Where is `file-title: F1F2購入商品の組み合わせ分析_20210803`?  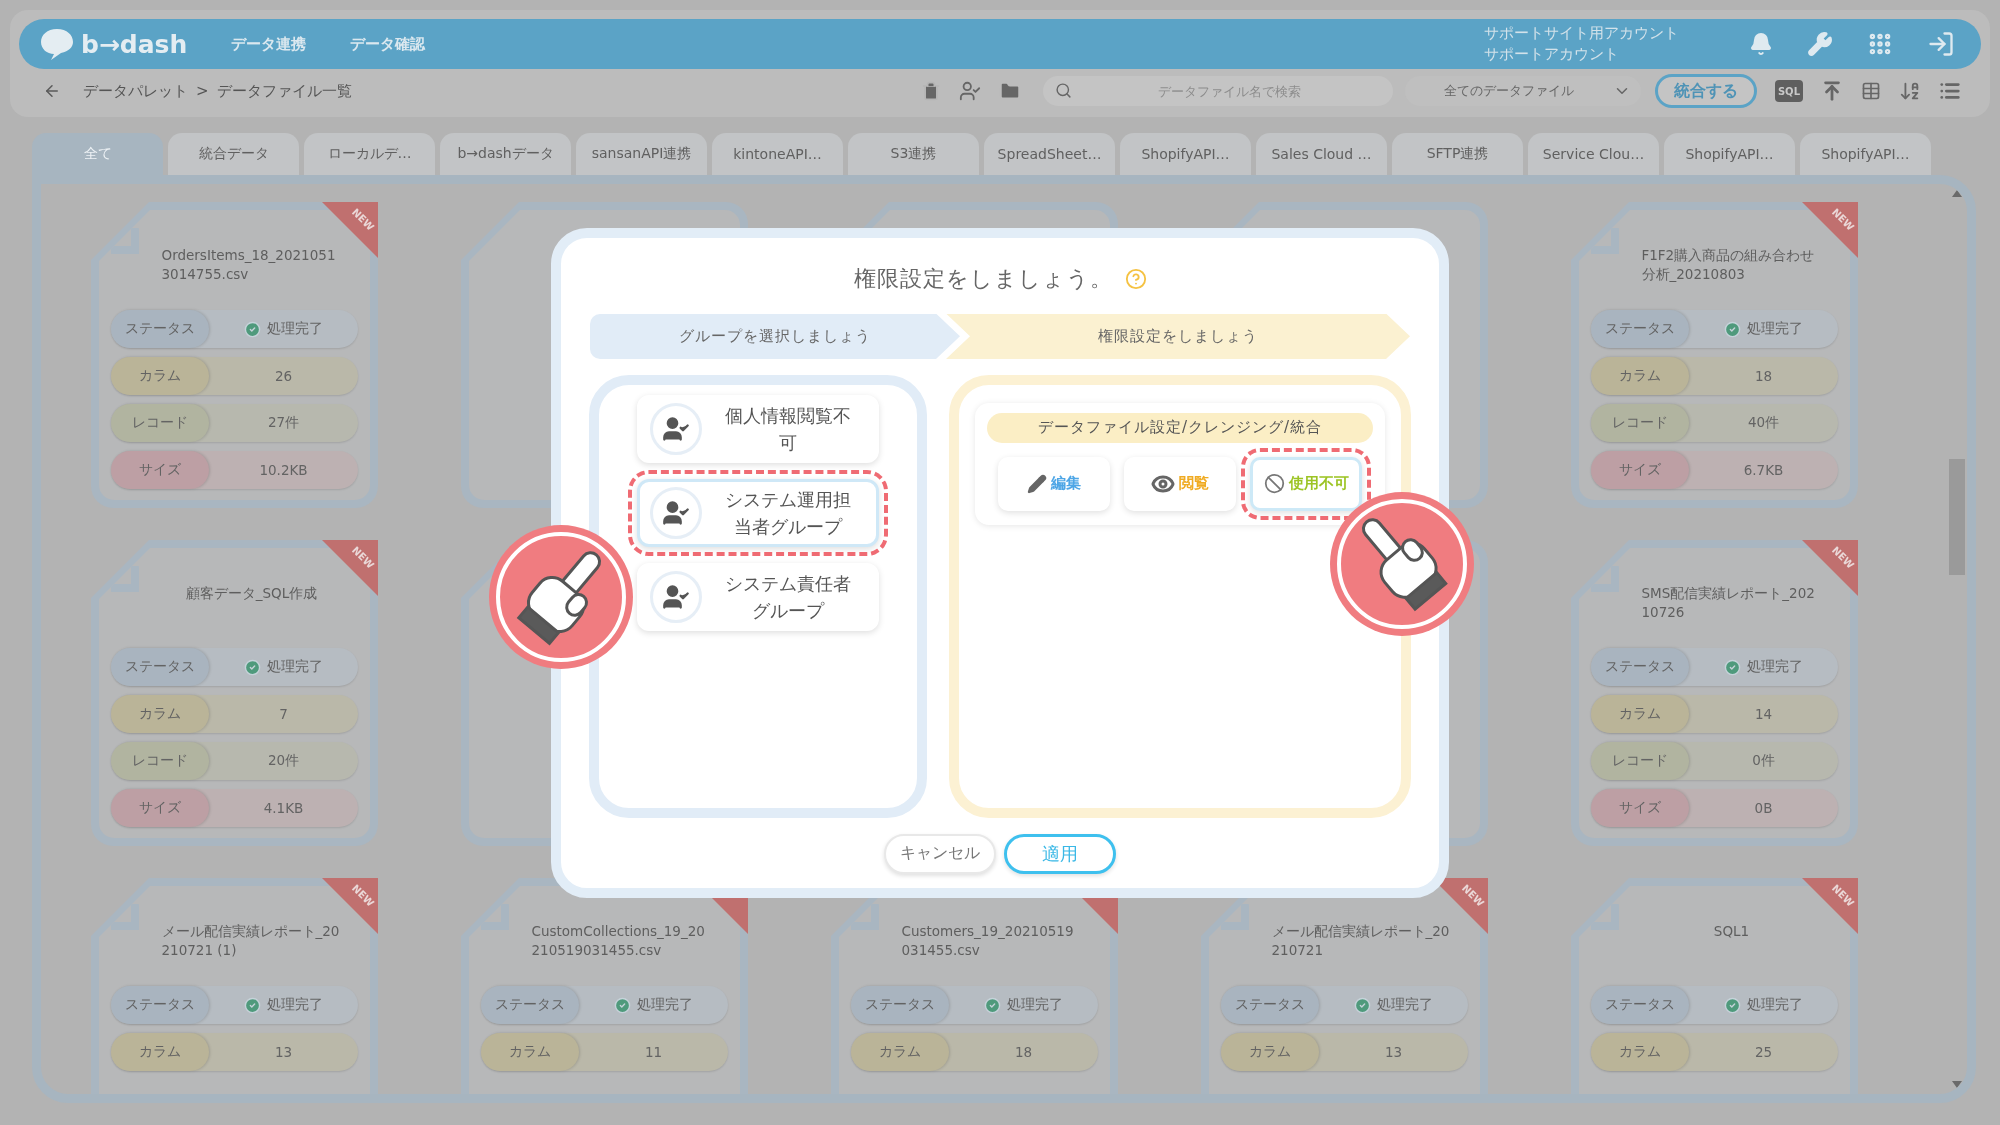 file-title: F1F2購入商品の組み合わせ分析_20210803 is located at coordinates (1728, 265).